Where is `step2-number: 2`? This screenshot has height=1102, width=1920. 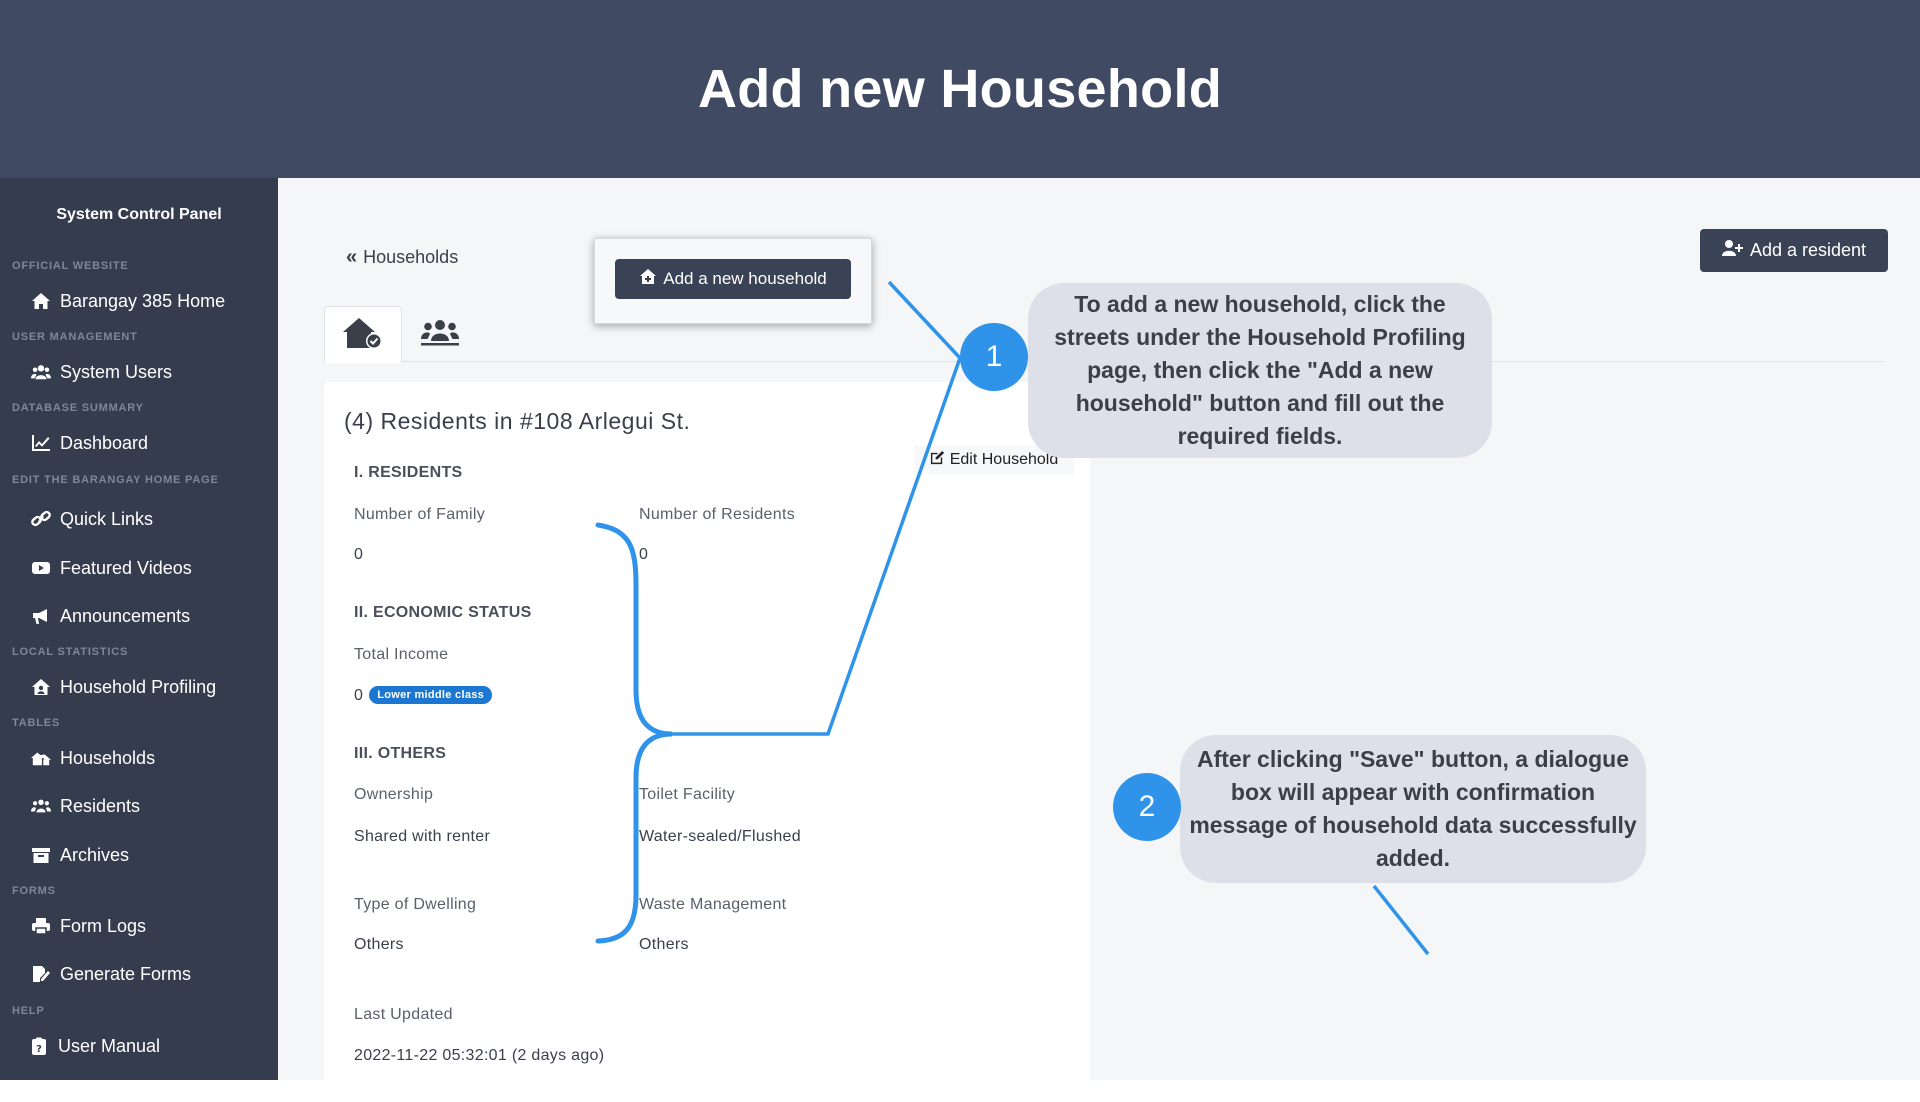 step2-number: 2 is located at coordinates (1147, 806).